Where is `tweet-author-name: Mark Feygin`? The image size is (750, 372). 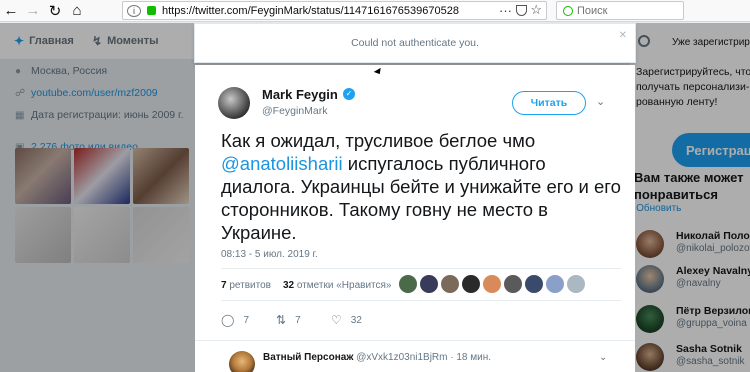
tweet-author-name: Mark Feygin is located at coordinates (300, 94).